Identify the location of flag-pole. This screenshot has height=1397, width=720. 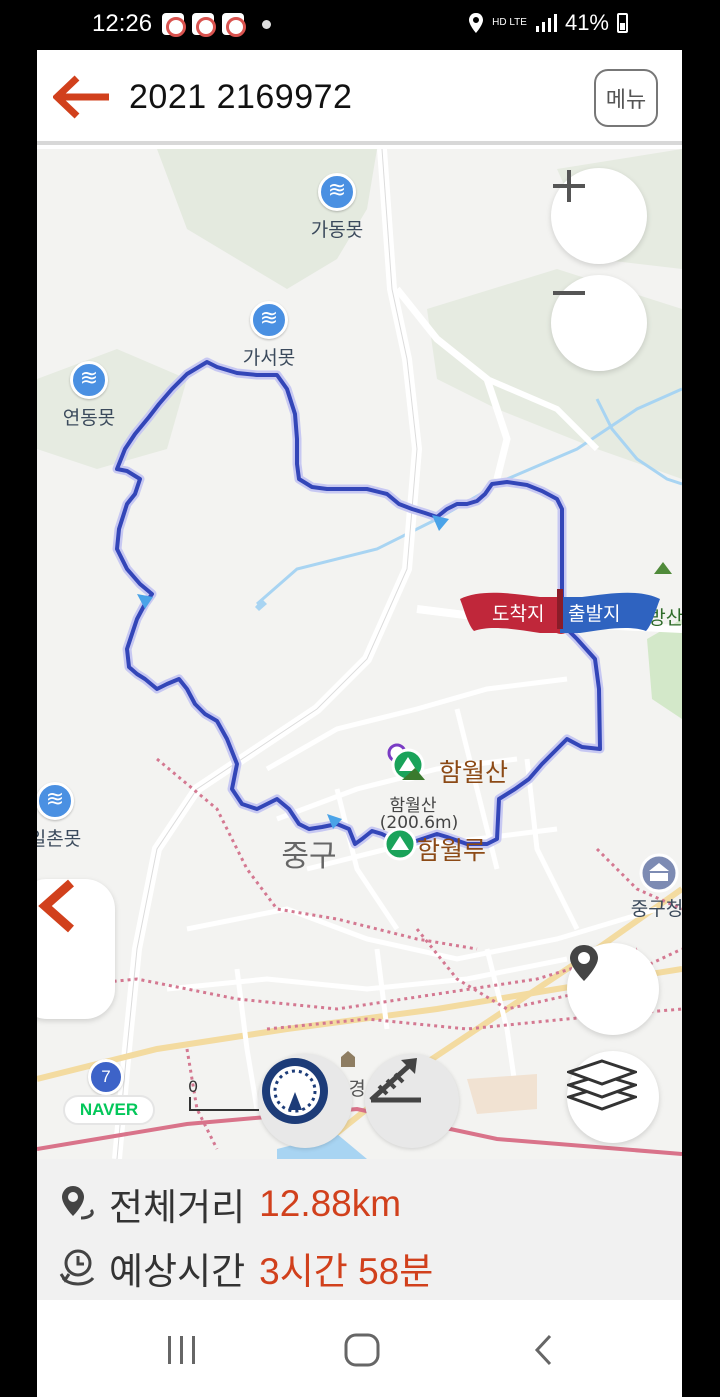
(560, 609).